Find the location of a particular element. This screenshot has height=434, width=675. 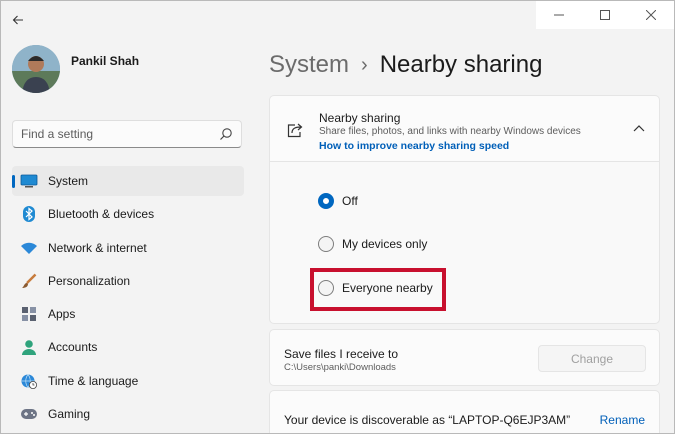

window-controls is located at coordinates (605, 15).